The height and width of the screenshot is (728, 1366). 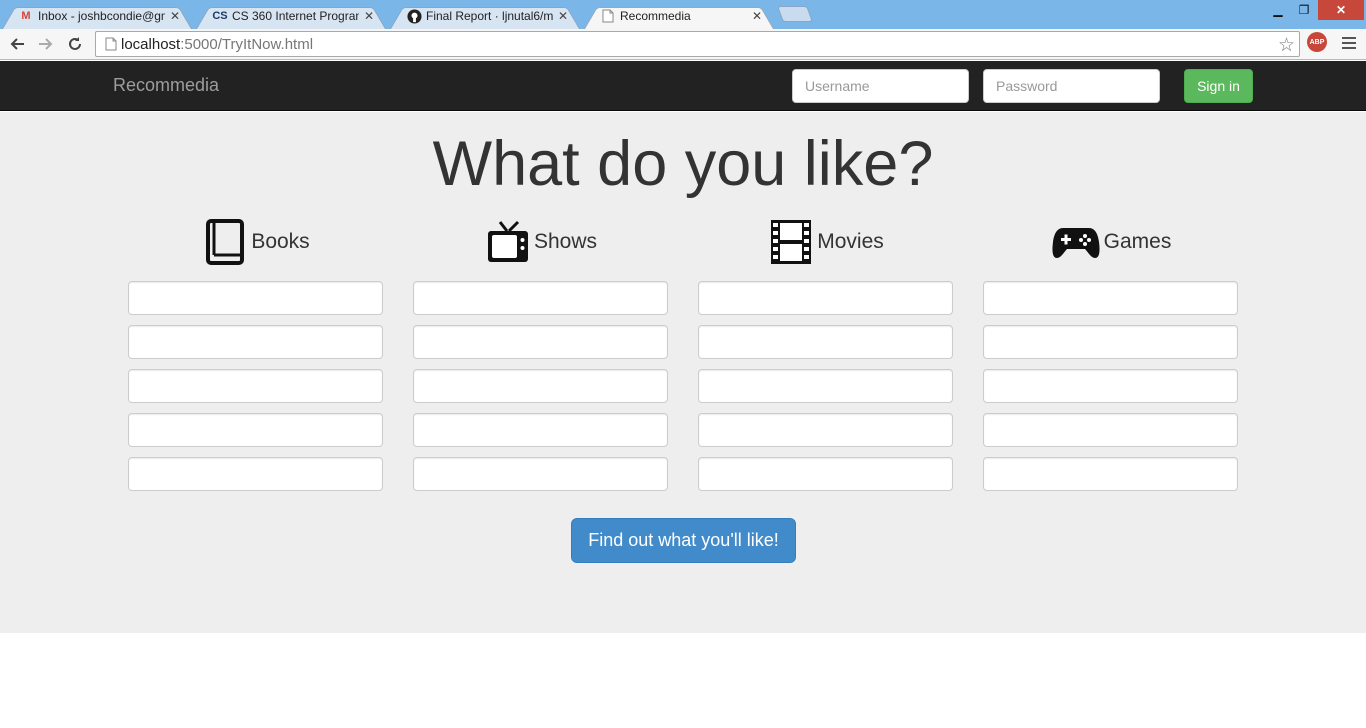 I want to click on window-close-icon: ✕, so click(x=1341, y=10).